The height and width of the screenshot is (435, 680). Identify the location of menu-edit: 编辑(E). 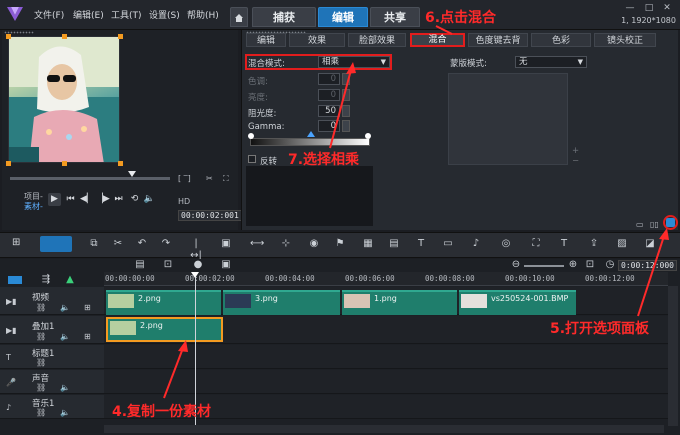
(88, 14).